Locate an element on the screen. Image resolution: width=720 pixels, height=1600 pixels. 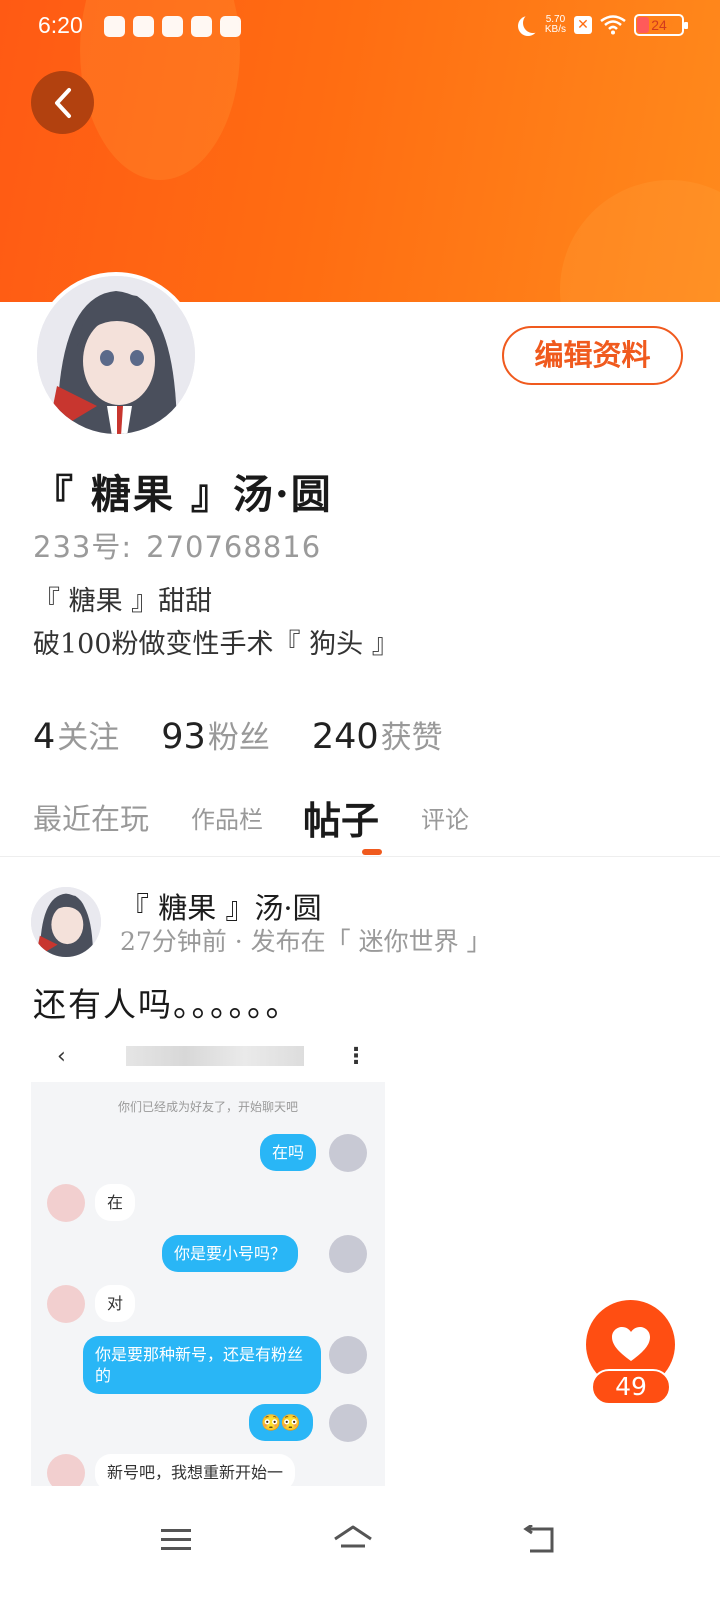
stat-number: 4 is located at coordinates (44, 737).